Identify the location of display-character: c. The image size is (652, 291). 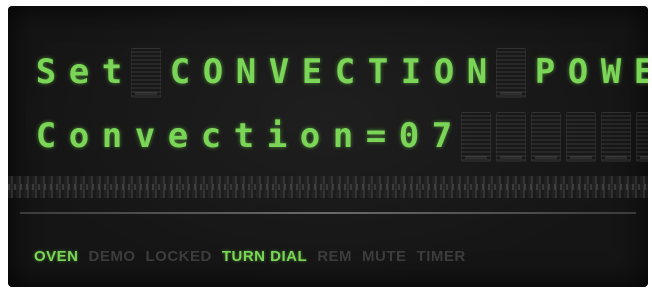
(211, 136).